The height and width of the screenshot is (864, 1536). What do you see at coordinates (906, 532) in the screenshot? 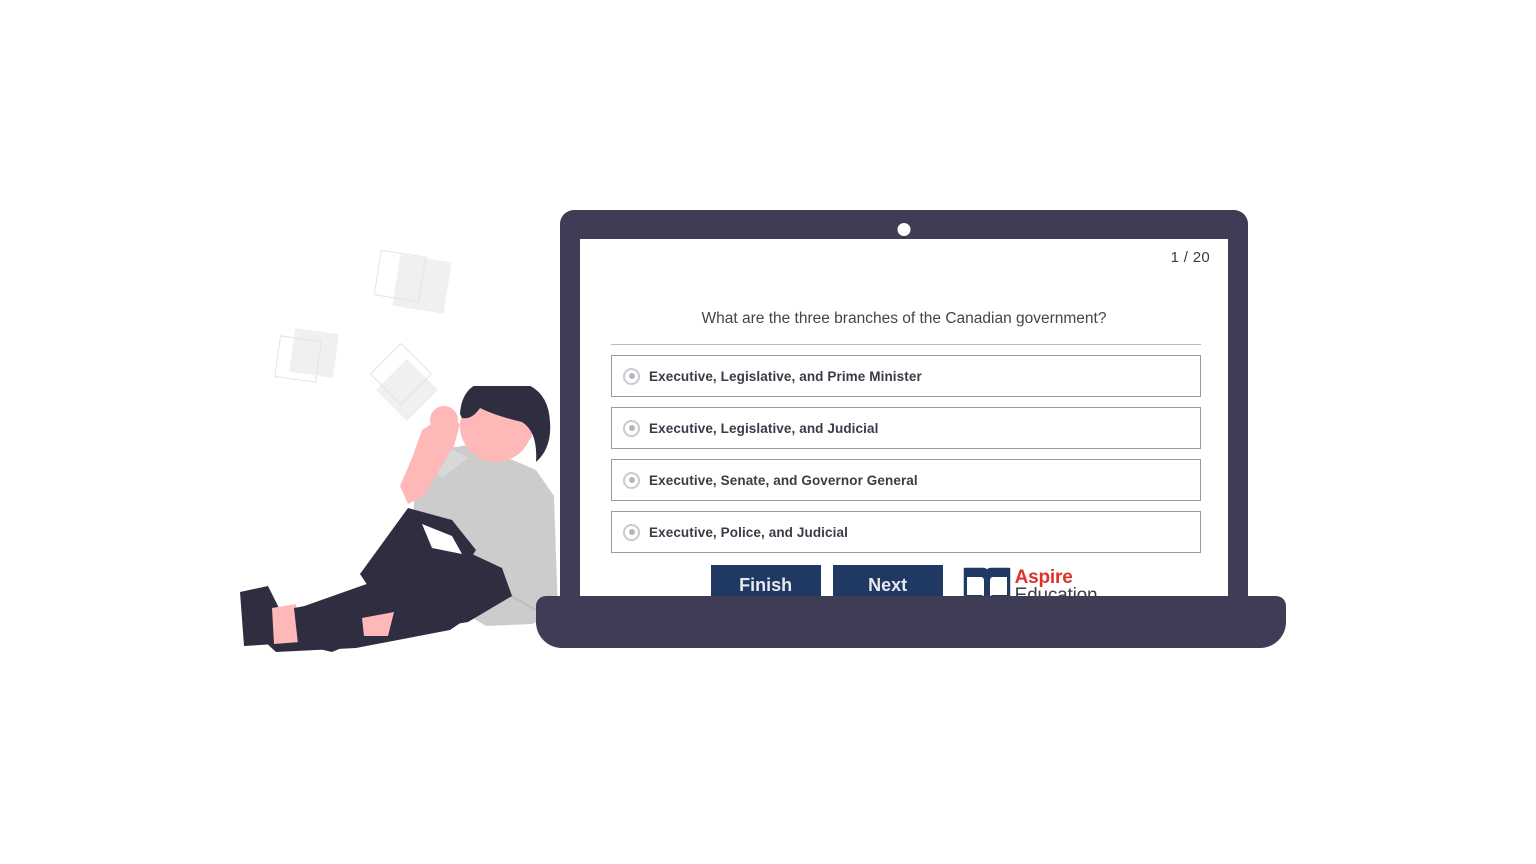
I see `answer-option-4: Executive, Police, and Judicial` at bounding box center [906, 532].